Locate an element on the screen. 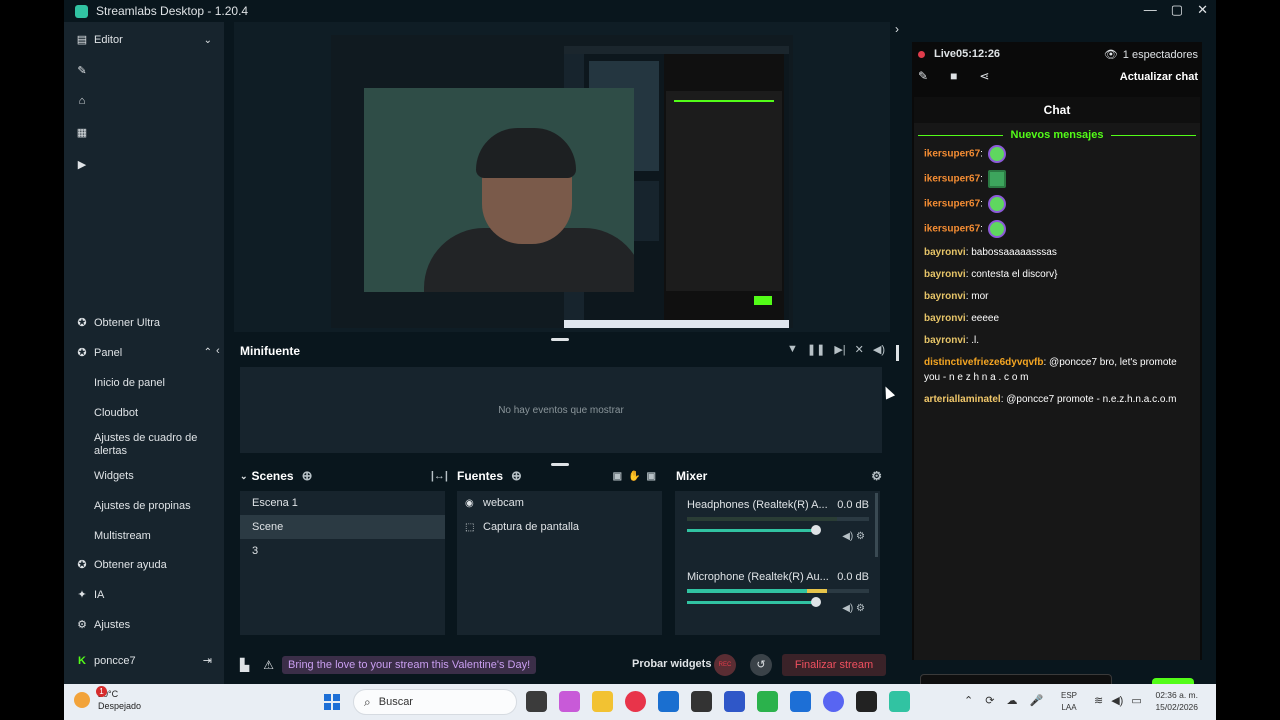 The height and width of the screenshot is (720, 1280). close-button: ✕ is located at coordinates (1202, 10).